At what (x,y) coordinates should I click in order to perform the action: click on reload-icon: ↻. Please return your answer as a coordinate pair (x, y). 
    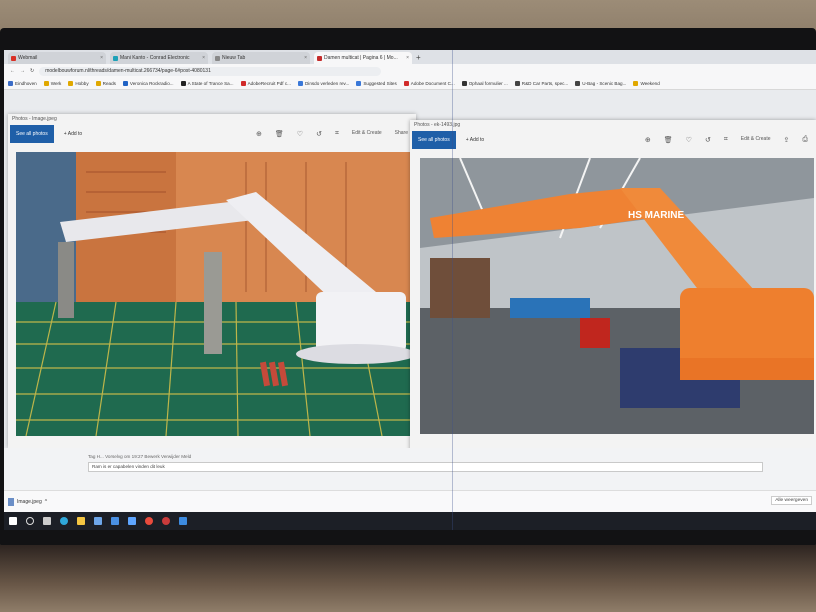
    Looking at the image, I should click on (32, 71).